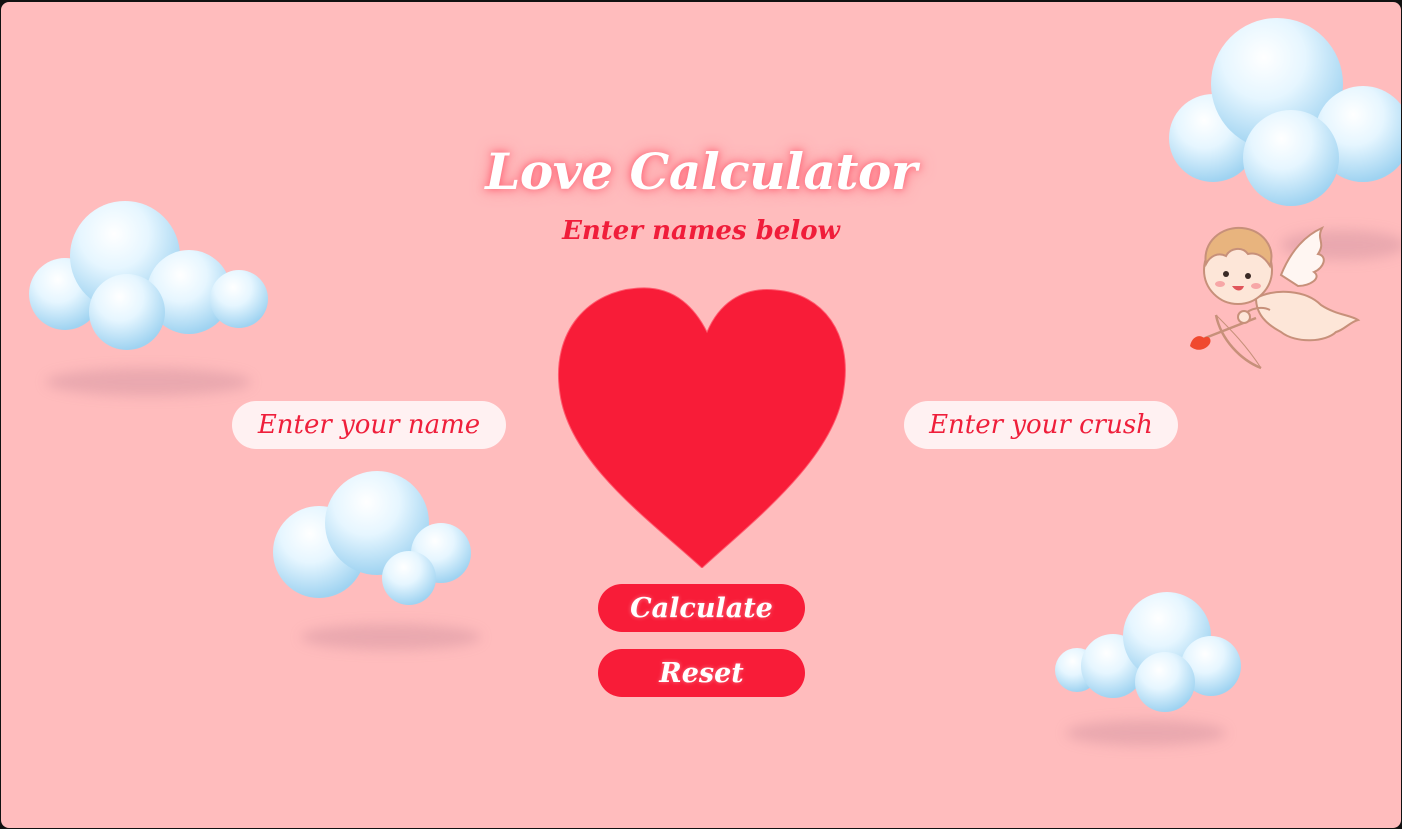 Image resolution: width=1402 pixels, height=829 pixels. I want to click on page-title: Love Calculator, so click(701, 171).